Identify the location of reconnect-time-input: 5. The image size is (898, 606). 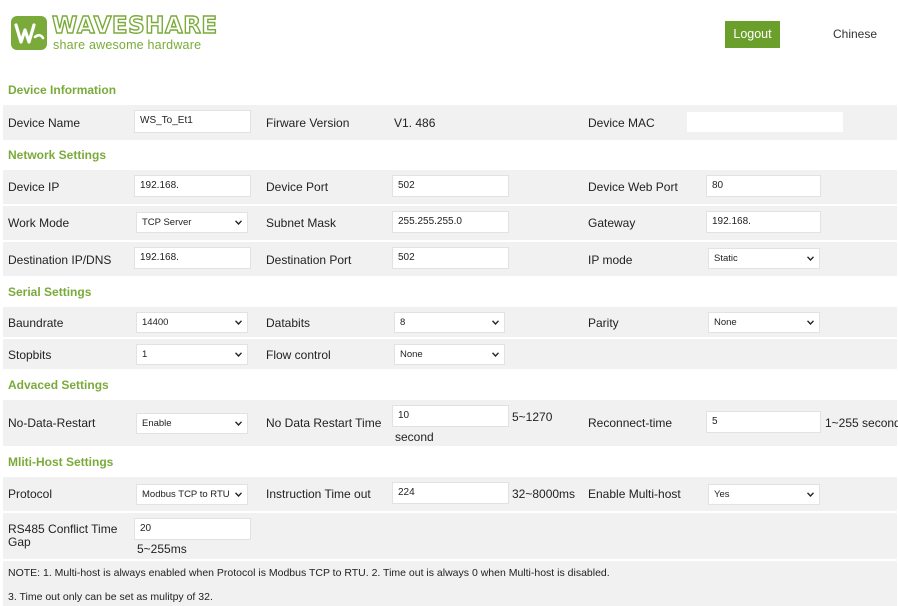
(763, 422).